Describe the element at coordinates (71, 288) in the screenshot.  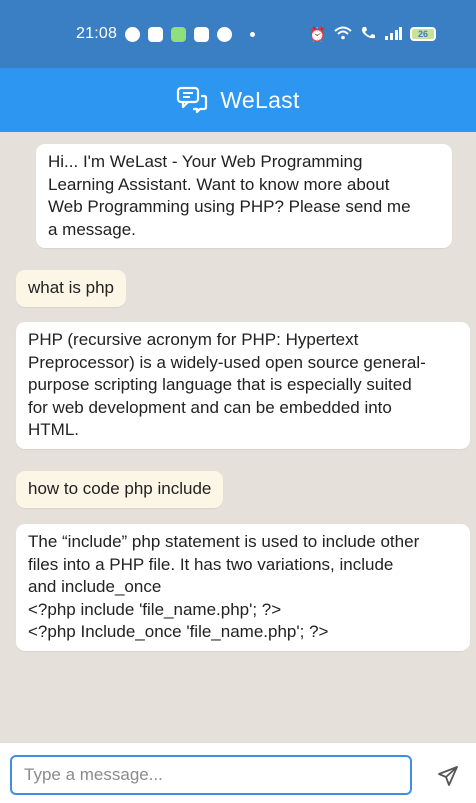
I see `user-message: what is php` at that location.